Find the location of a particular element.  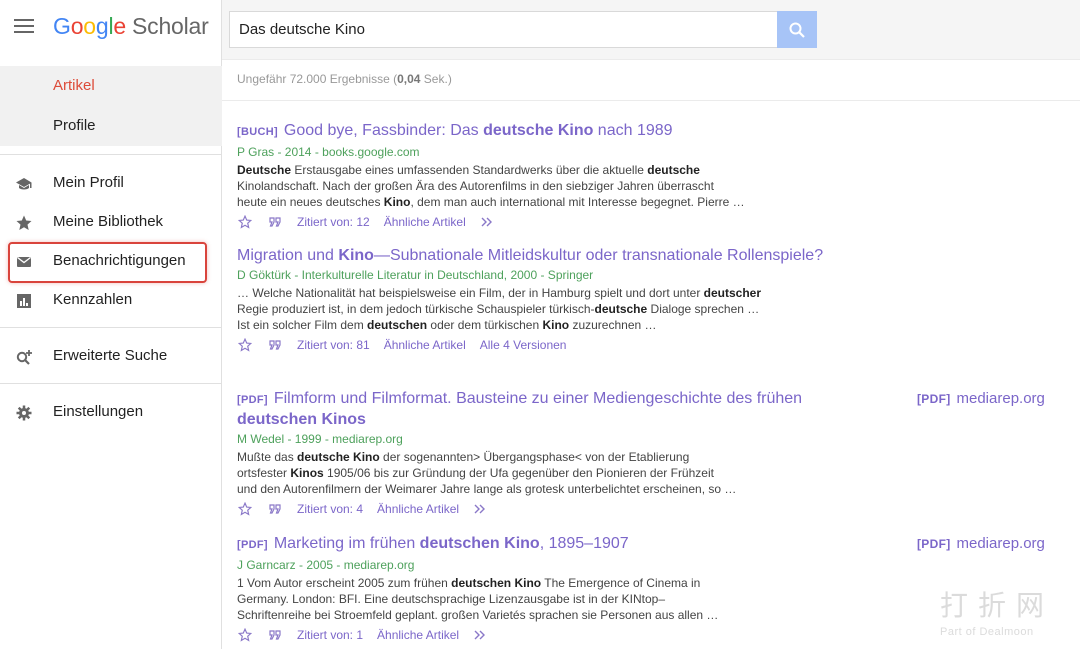

result-actions: Zitiert von: 1 Ähnliche Artikel is located at coordinates (532, 635).